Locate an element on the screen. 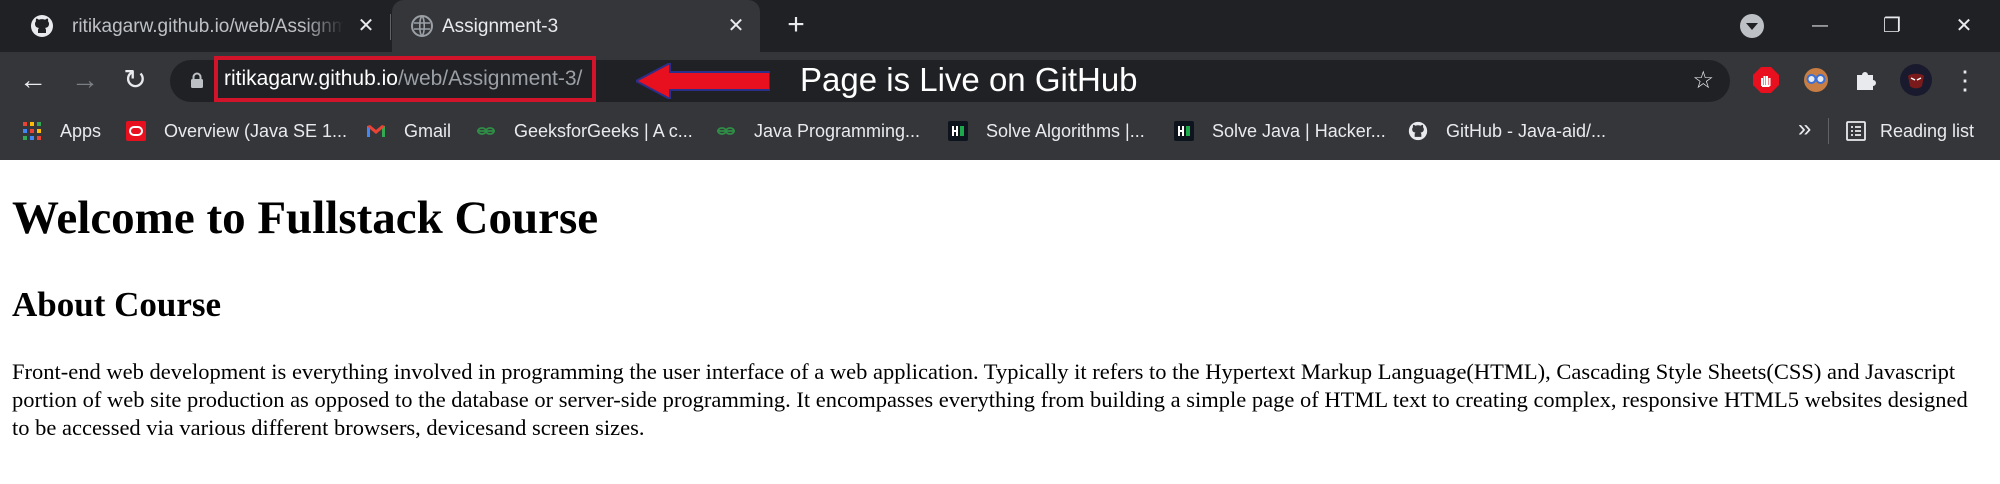  page-subheading: About Course is located at coordinates (117, 304).